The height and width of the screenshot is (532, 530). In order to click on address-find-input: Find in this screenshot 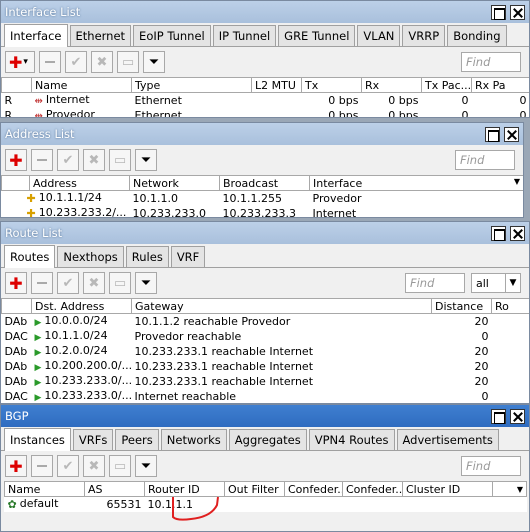, I will do `click(485, 160)`.